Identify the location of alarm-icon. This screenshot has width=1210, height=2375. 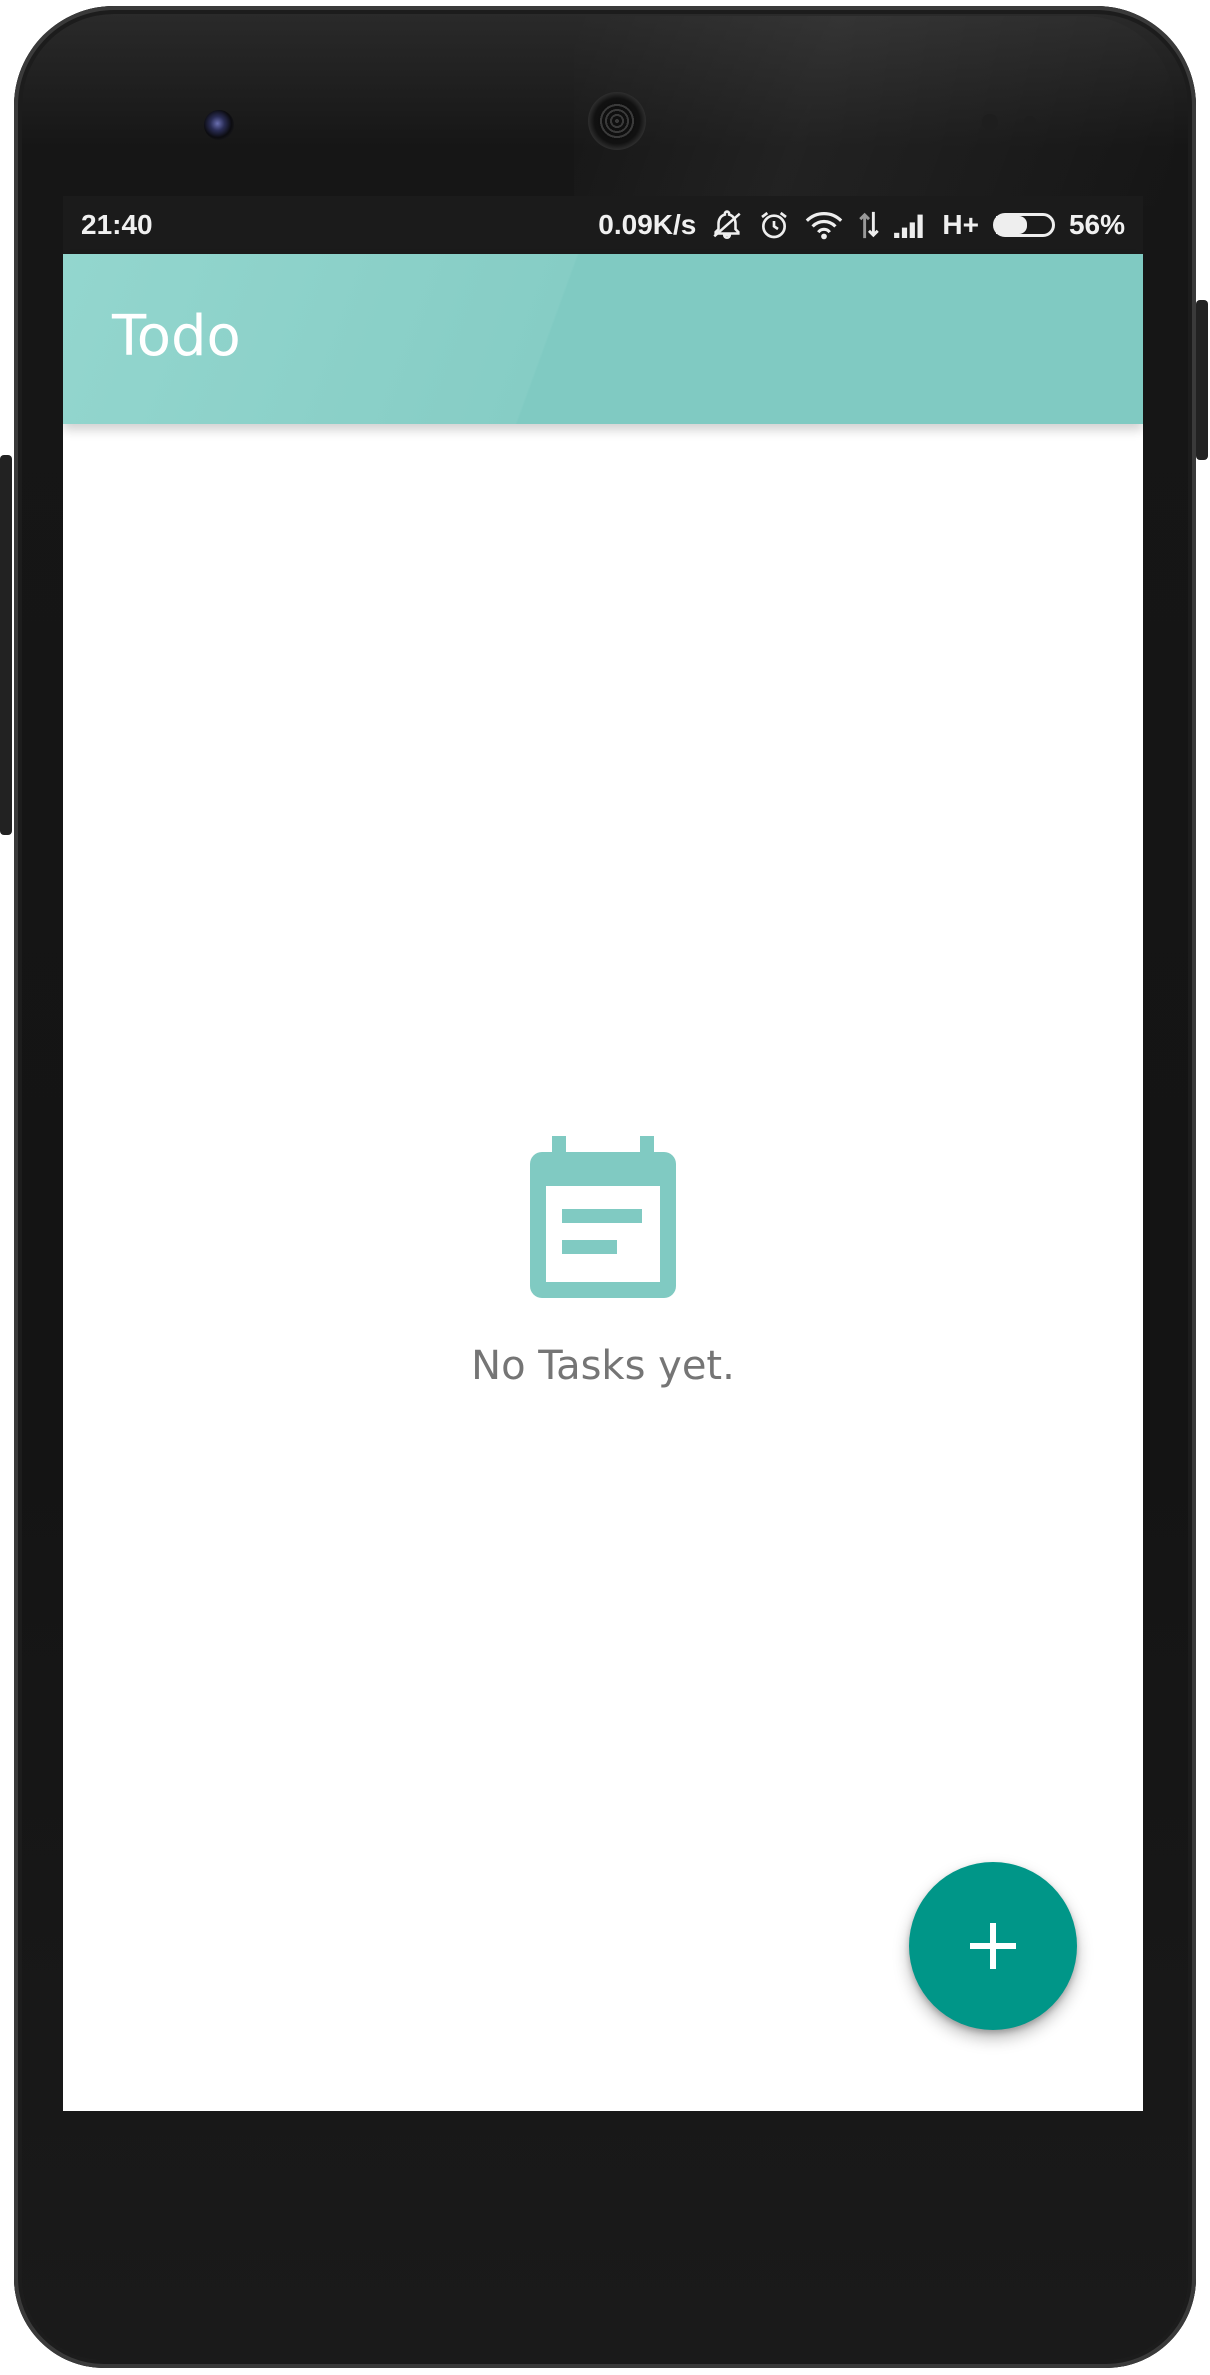
(774, 225).